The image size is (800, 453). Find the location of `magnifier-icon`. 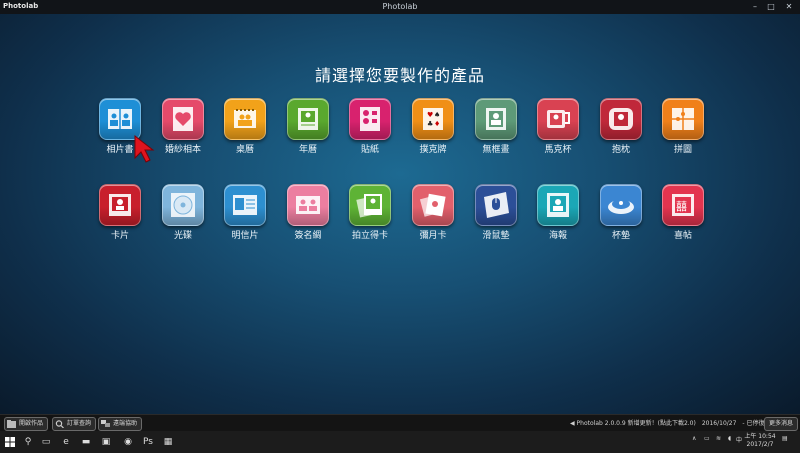

magnifier-icon is located at coordinates (59, 424).